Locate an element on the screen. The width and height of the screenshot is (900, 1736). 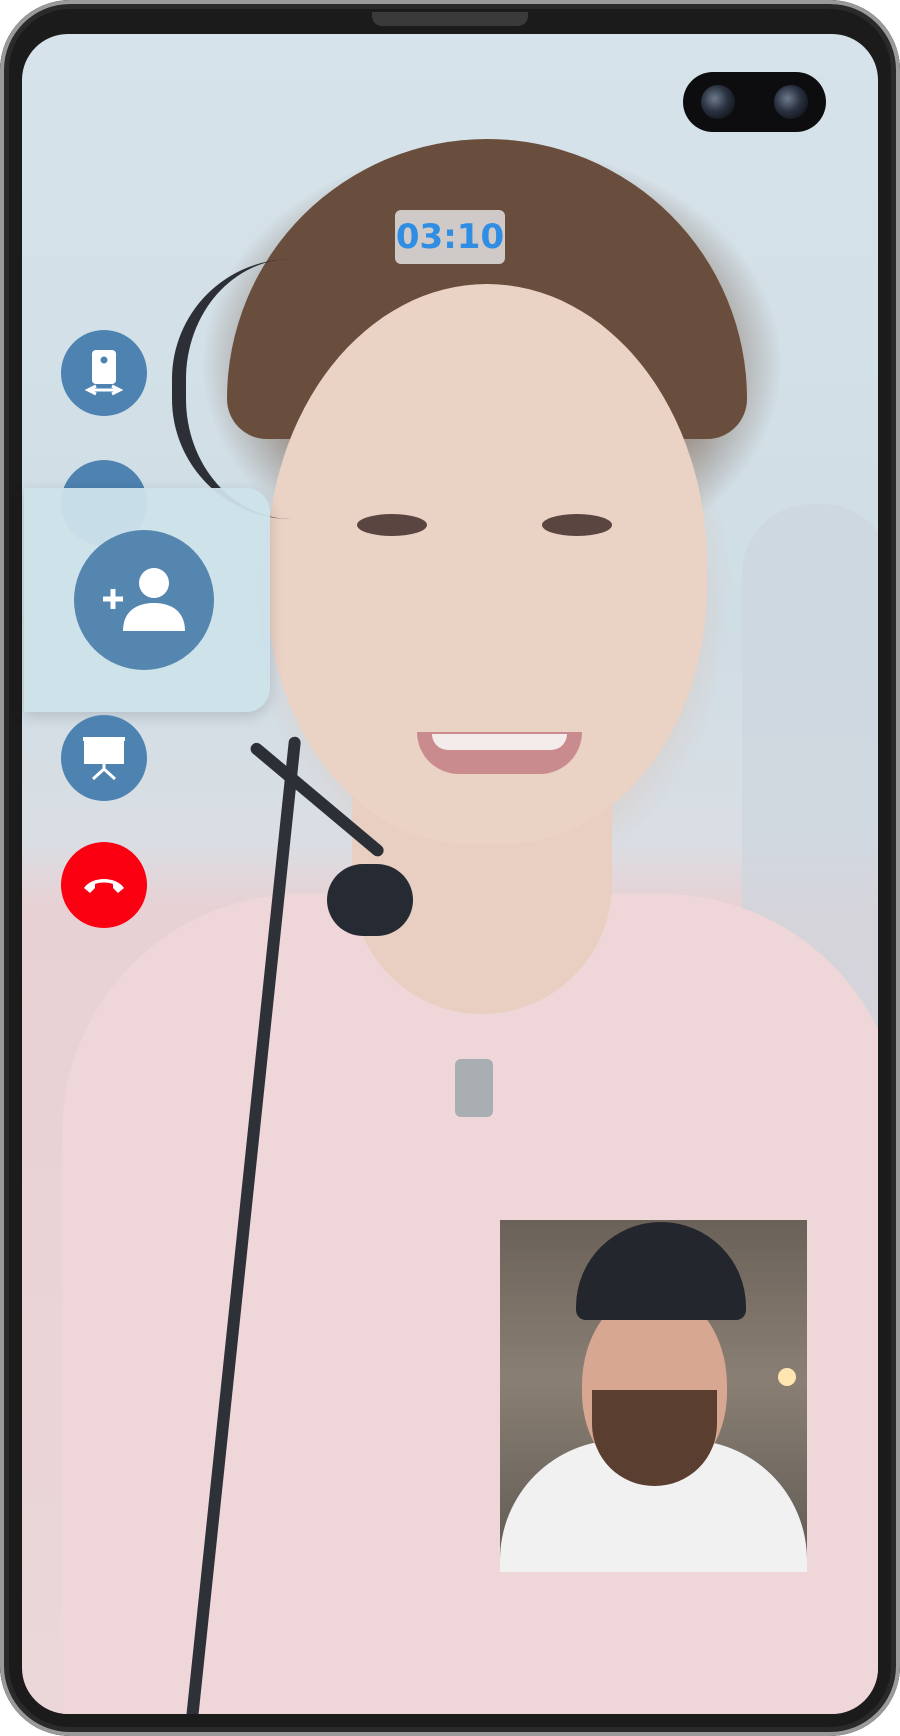
headset-band is located at coordinates (239, 389).